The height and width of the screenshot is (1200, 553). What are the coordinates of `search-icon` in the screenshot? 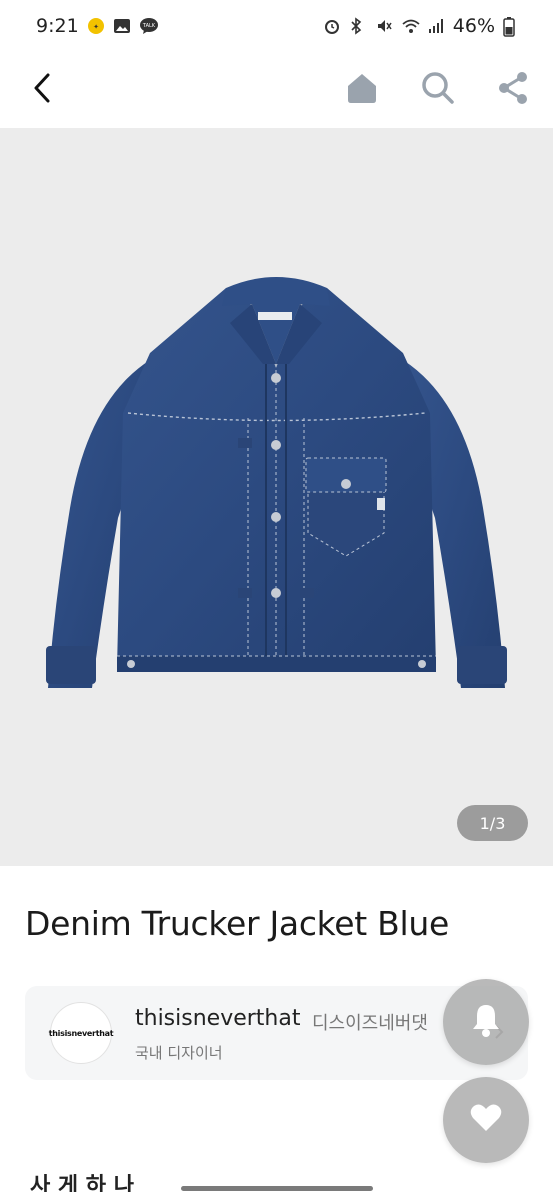 It's located at (438, 90).